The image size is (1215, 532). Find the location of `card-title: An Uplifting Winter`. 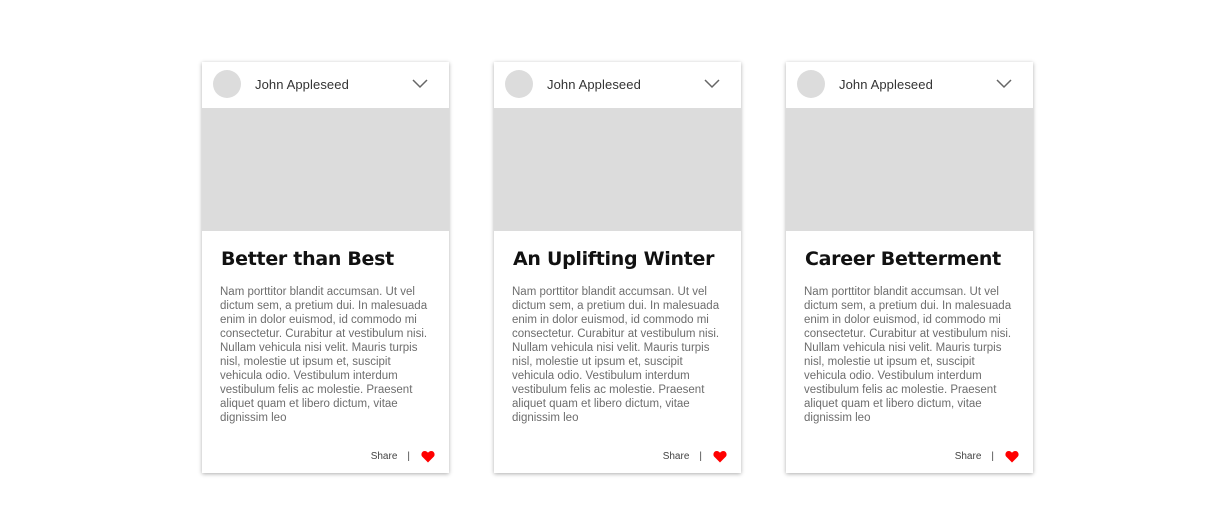

card-title: An Uplifting Winter is located at coordinates (614, 259).